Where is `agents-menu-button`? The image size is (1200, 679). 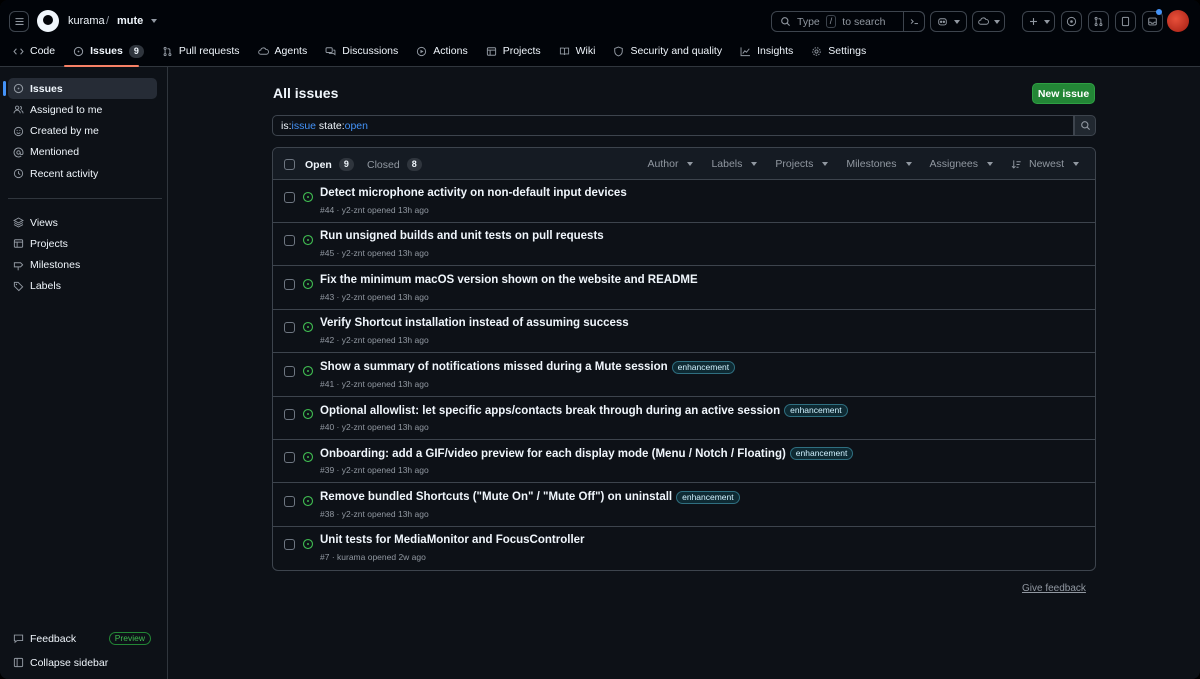 agents-menu-button is located at coordinates (988, 21).